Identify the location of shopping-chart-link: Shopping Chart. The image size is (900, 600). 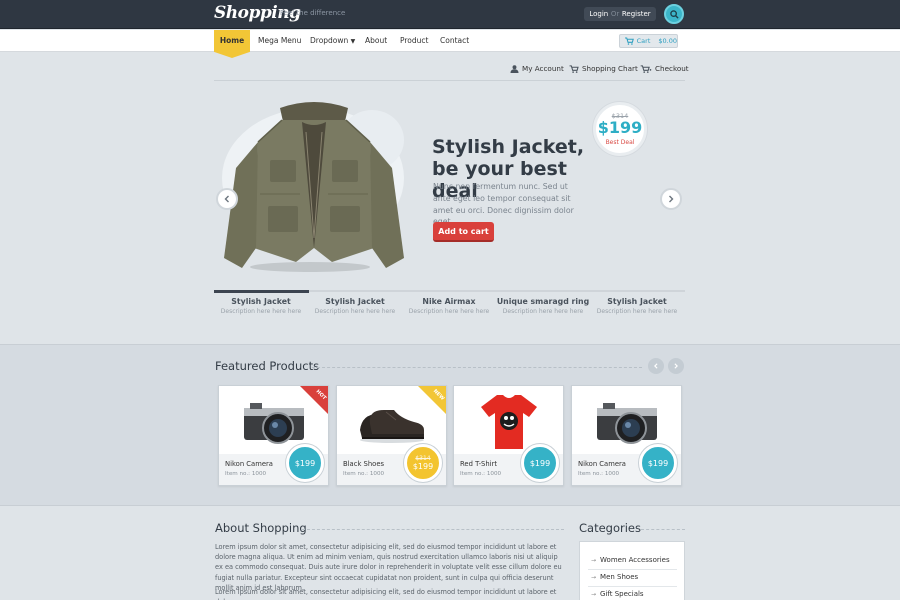
(603, 68).